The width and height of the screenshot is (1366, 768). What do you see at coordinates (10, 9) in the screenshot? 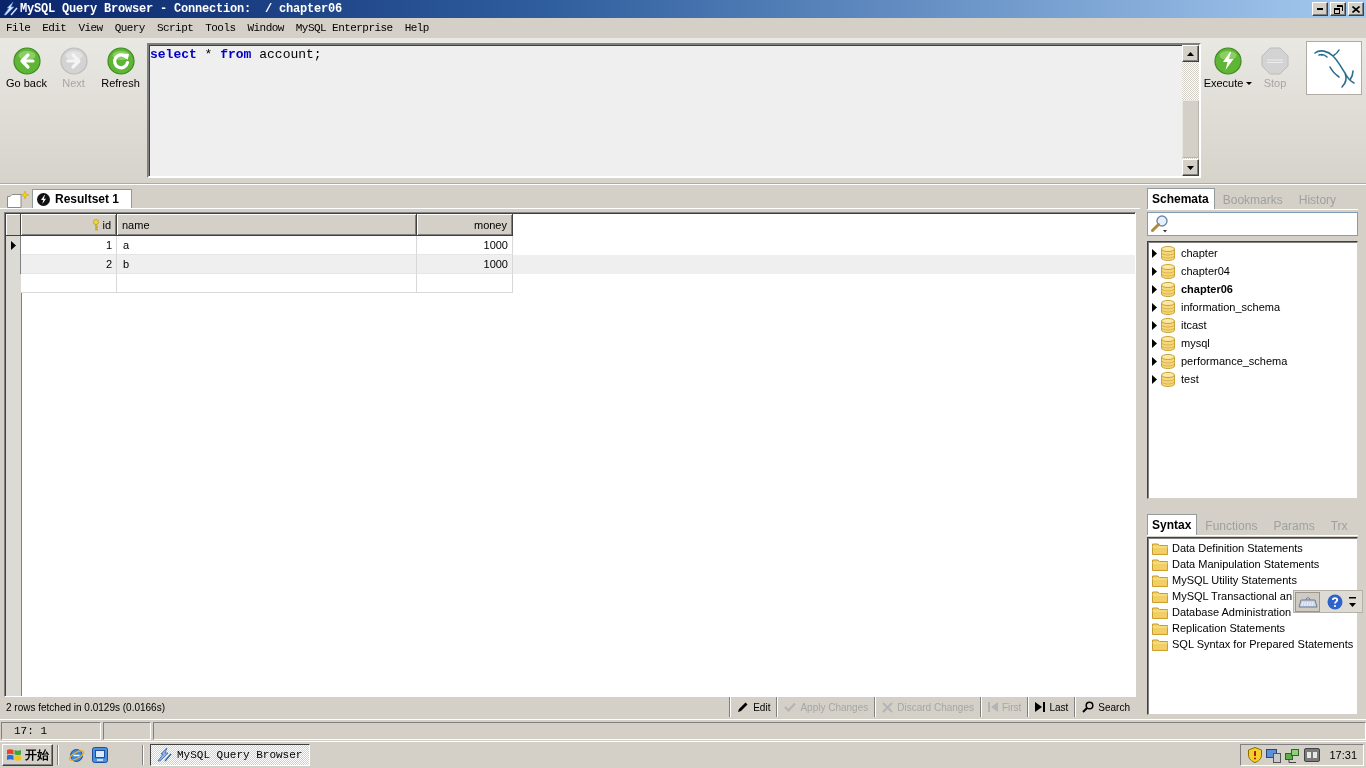
I see `app-icon` at bounding box center [10, 9].